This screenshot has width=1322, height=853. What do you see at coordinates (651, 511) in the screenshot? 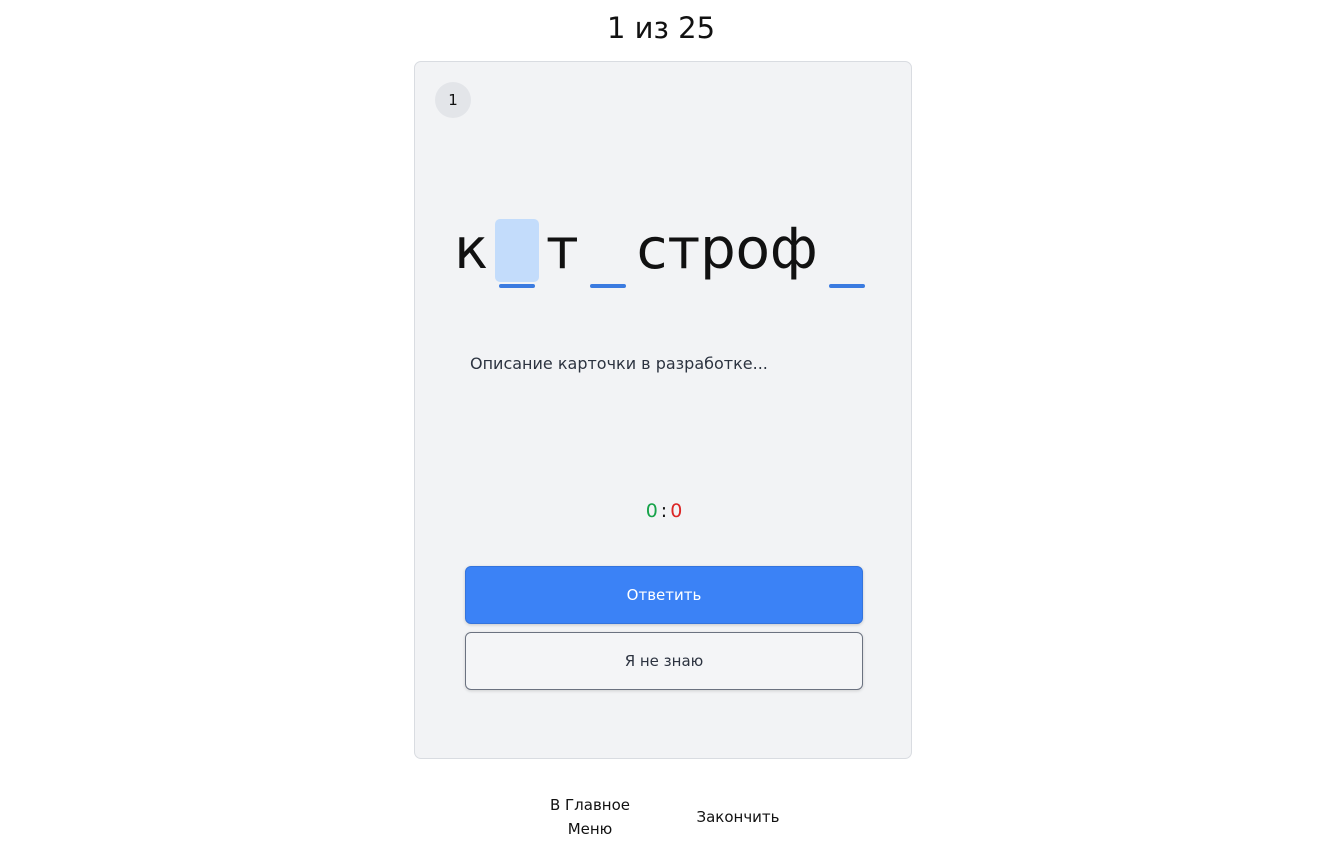
I see `correct-count: 0` at bounding box center [651, 511].